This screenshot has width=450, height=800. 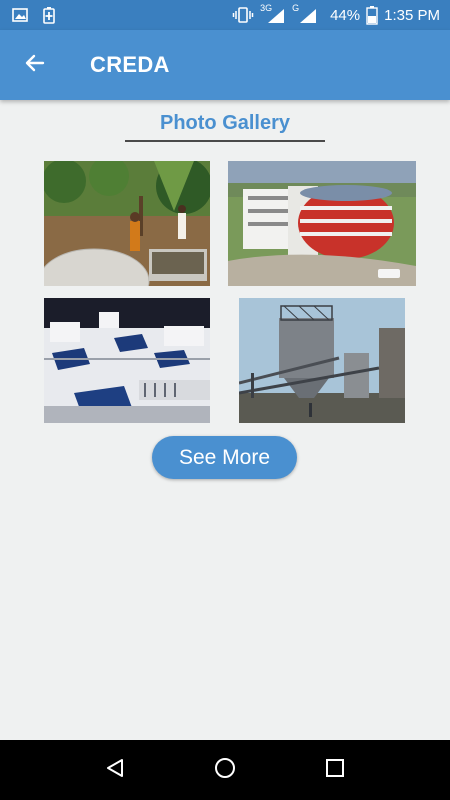 What do you see at coordinates (296, 8) in the screenshot?
I see `network-g-label: G` at bounding box center [296, 8].